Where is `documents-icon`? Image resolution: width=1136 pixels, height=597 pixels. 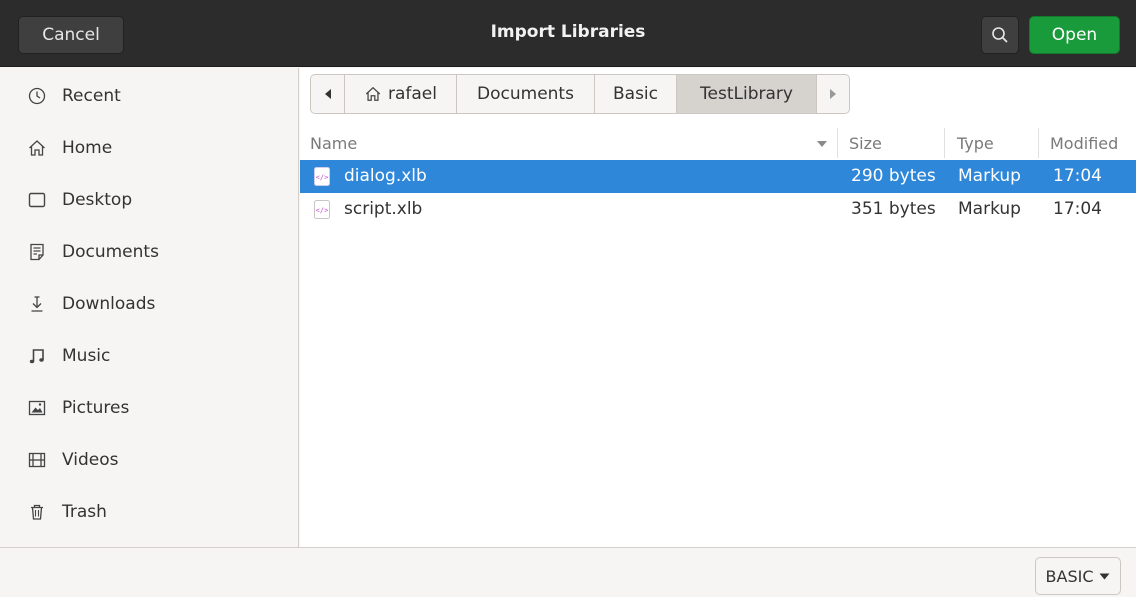
documents-icon is located at coordinates (37, 252).